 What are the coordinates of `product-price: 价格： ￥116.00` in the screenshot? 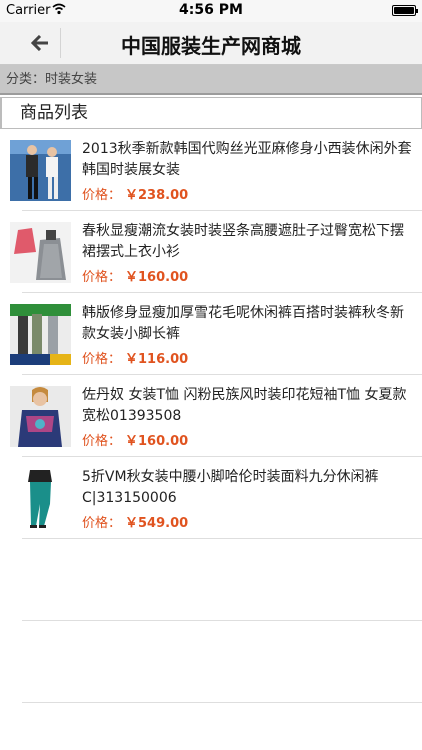 It's located at (135, 357).